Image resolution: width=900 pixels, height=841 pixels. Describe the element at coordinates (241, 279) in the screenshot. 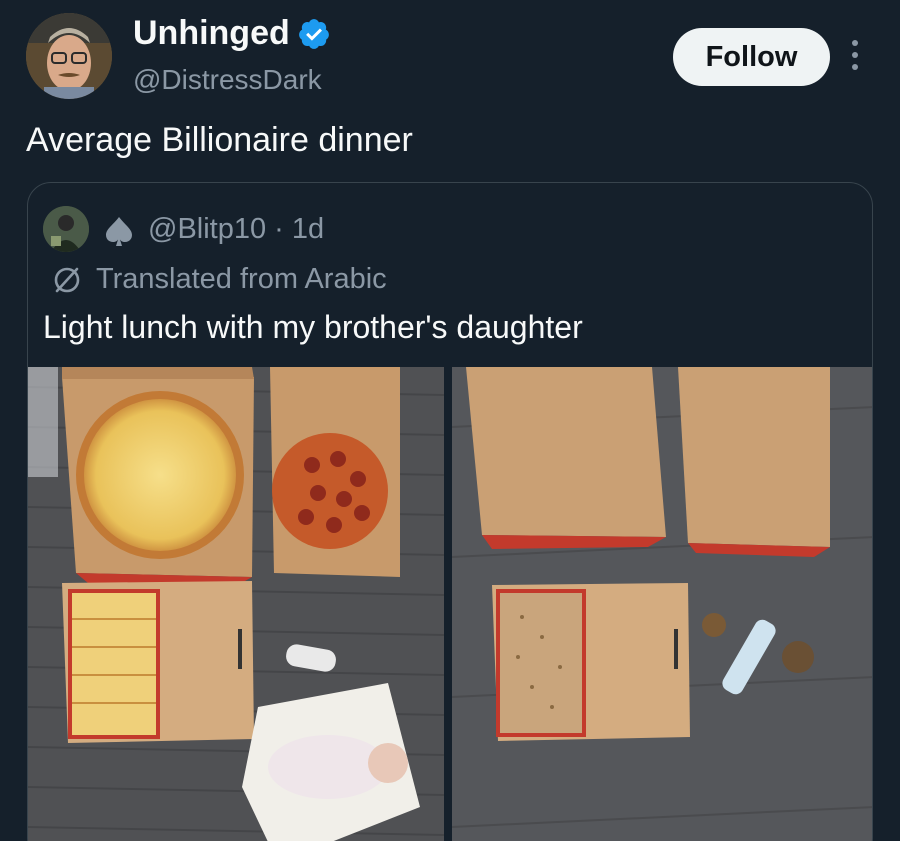

I see `translated-label: Translated from Arabic` at that location.